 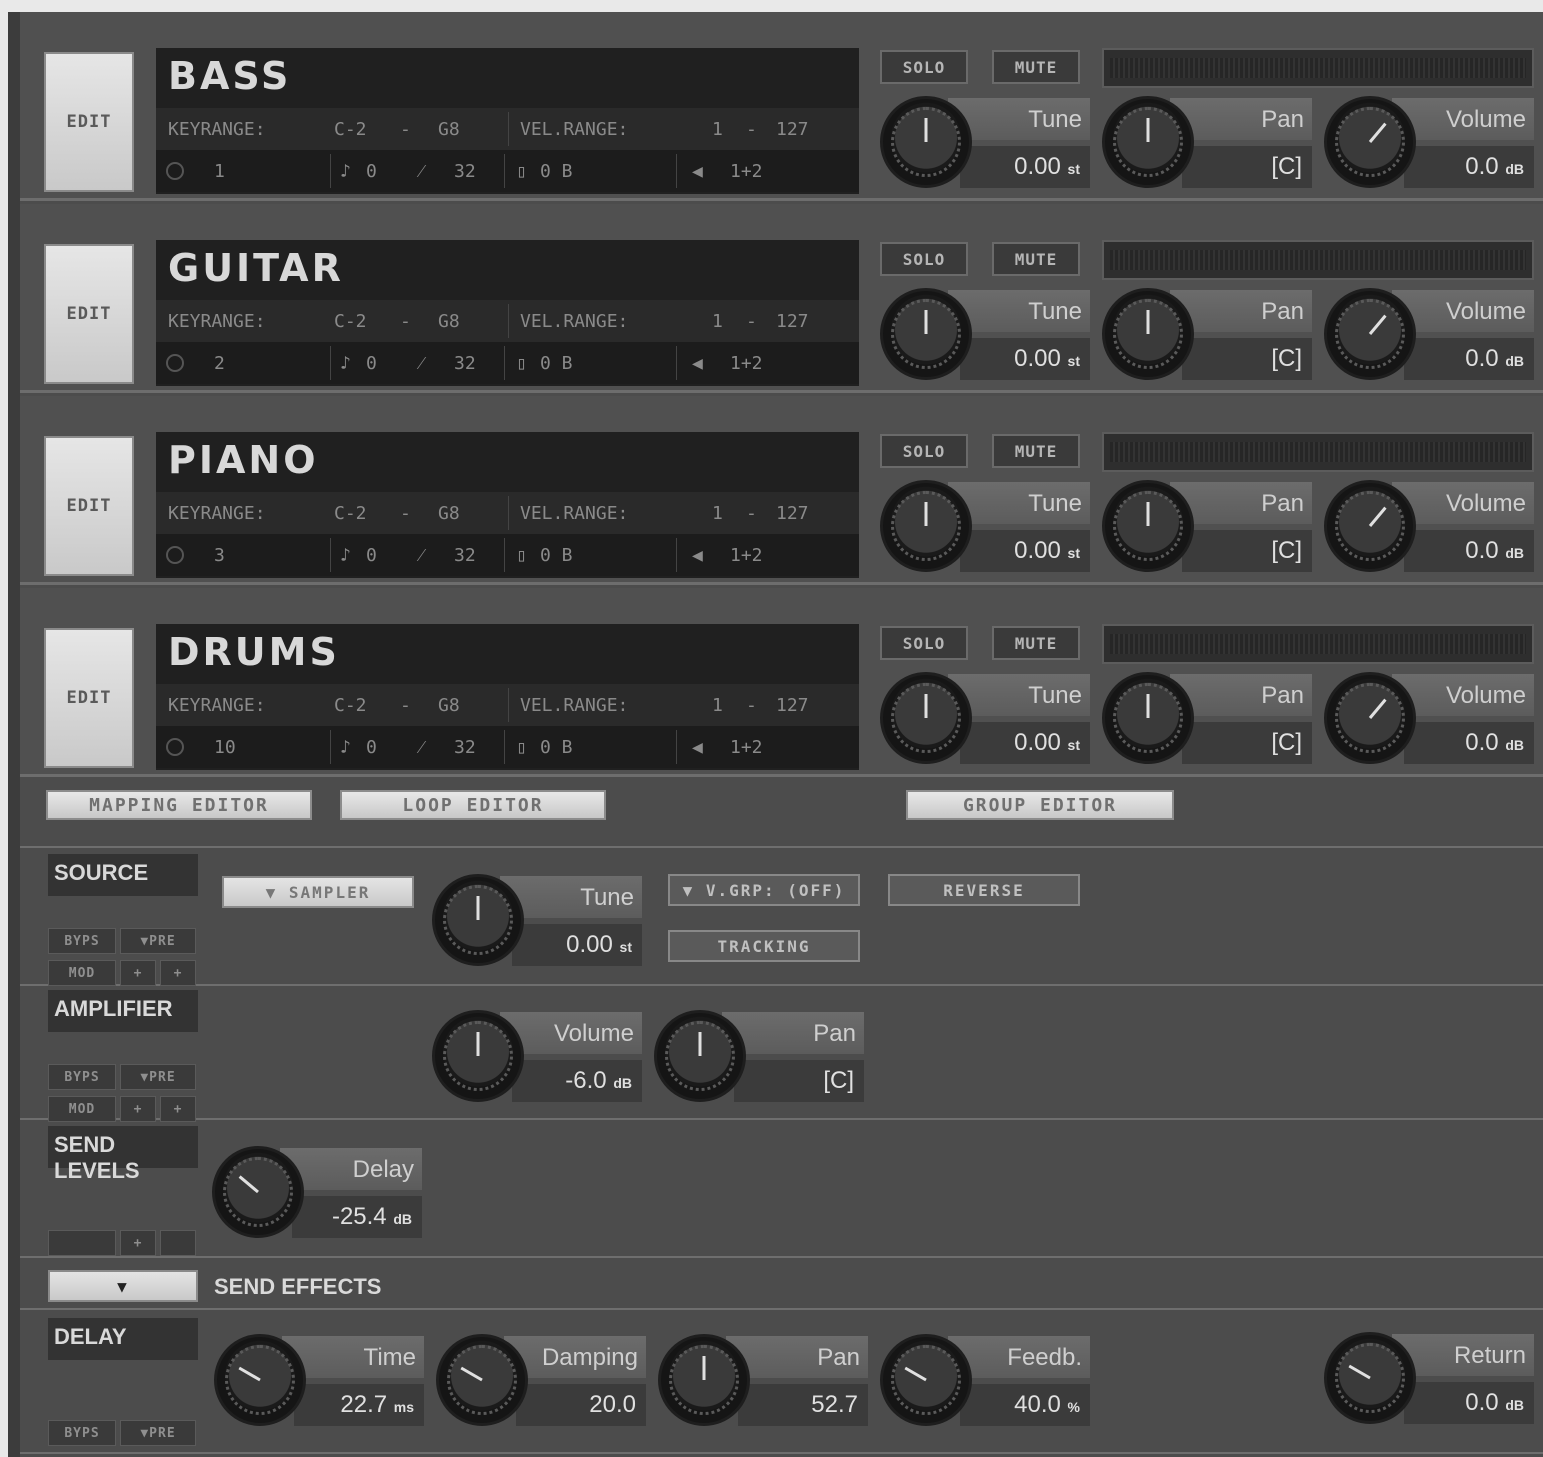 I want to click on send-delay-value-box: -25.4 dB, so click(x=357, y=1217).